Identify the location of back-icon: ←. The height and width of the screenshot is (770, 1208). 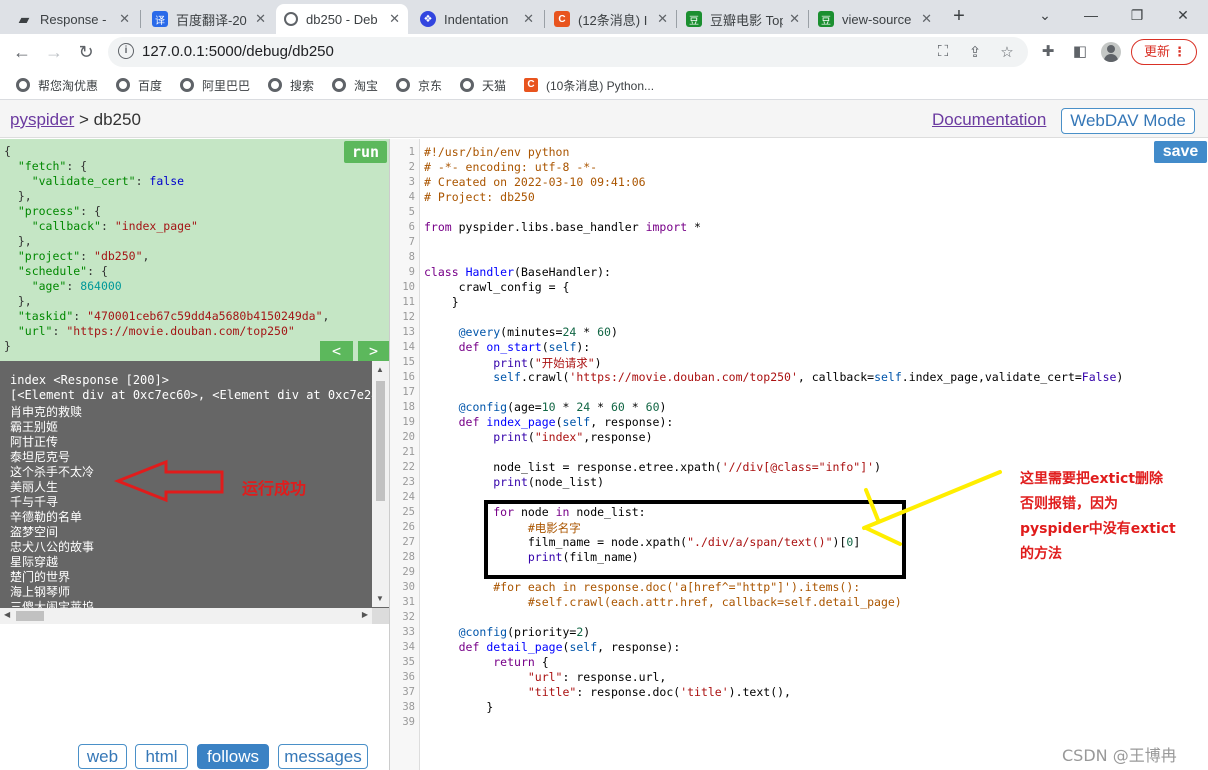
(22, 52).